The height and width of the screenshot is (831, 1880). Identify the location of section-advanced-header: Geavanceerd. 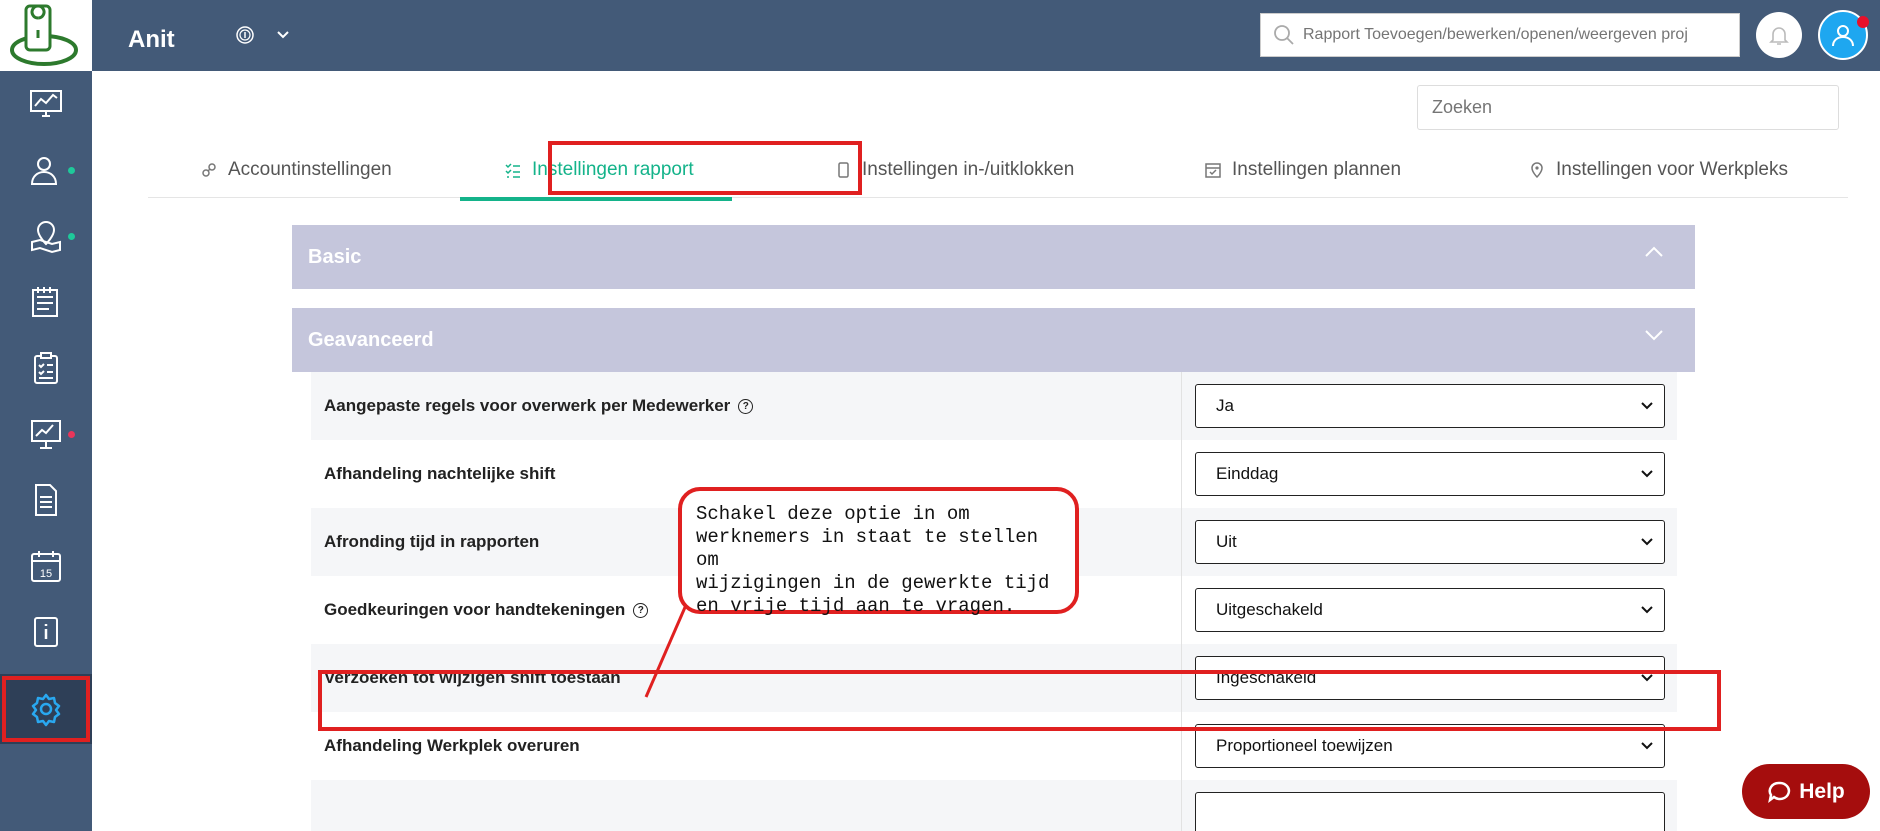
(993, 340).